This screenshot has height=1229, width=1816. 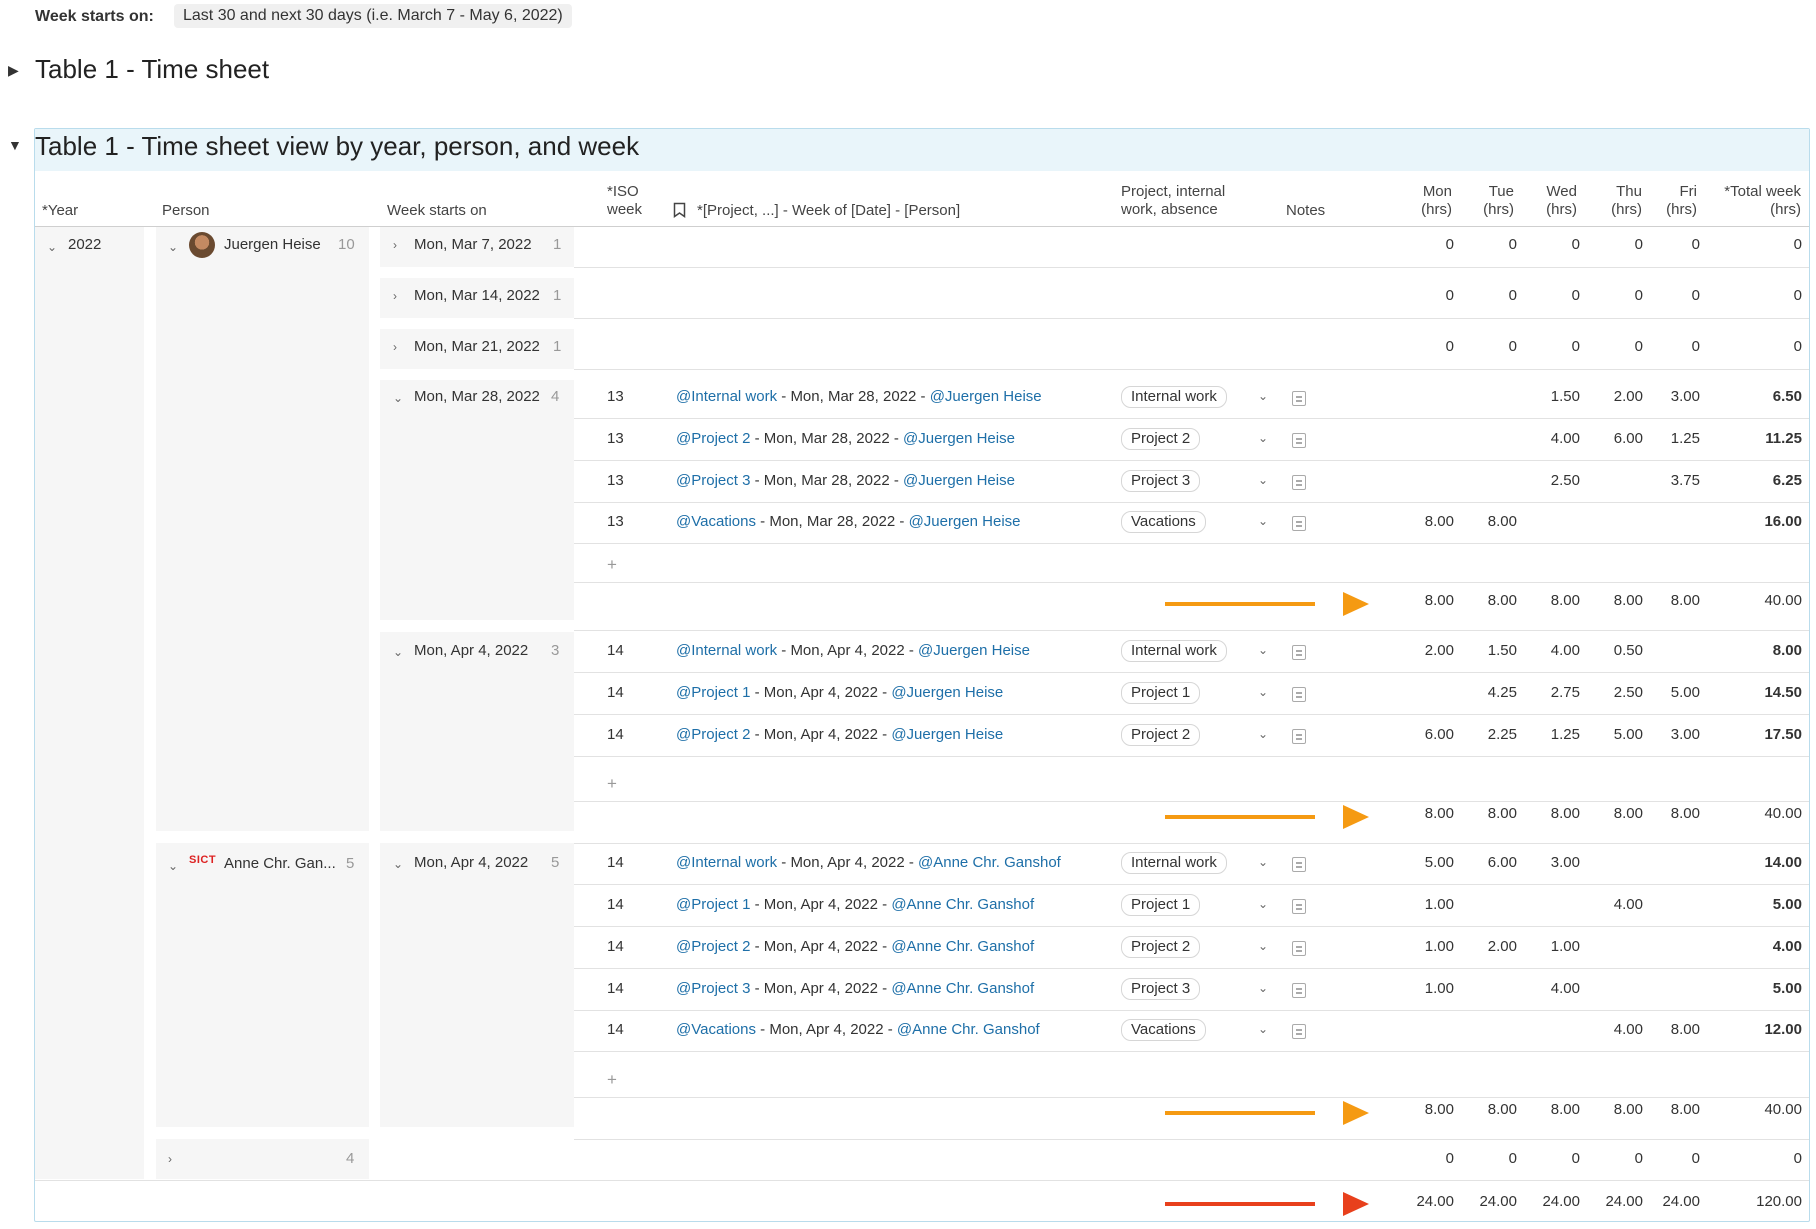 What do you see at coordinates (1174, 397) in the screenshot?
I see `project-select-pill: Internal work` at bounding box center [1174, 397].